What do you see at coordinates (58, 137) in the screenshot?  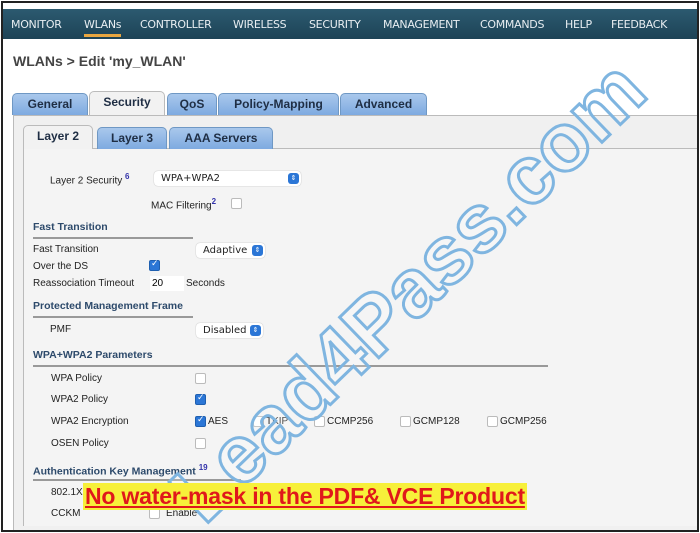 I see `subtab-layer2: Layer 2` at bounding box center [58, 137].